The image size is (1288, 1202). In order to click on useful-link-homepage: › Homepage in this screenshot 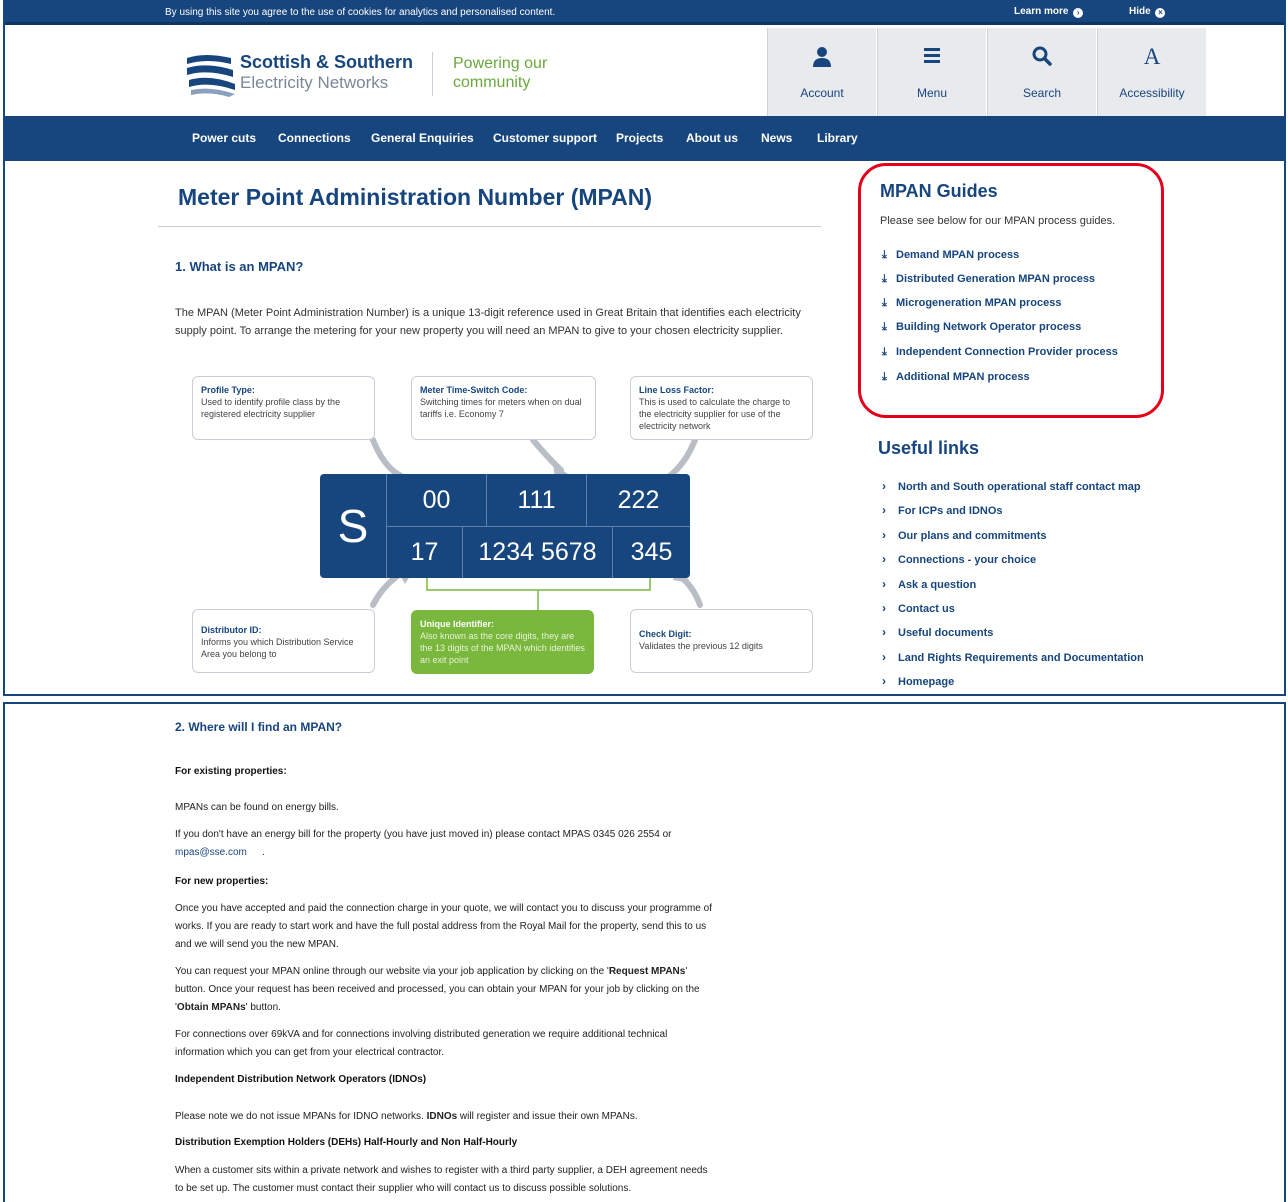, I will do `click(918, 681)`.